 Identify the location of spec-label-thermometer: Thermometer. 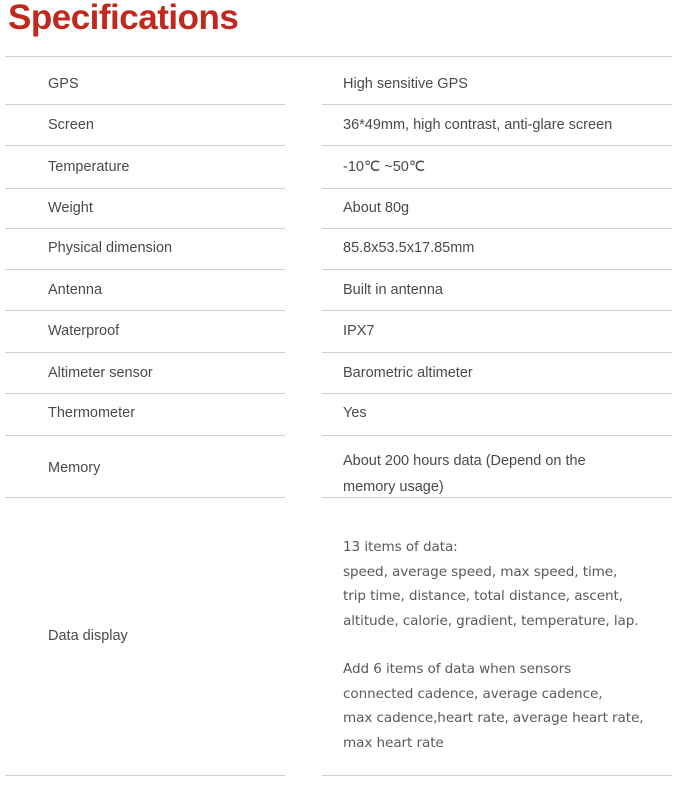
(92, 413).